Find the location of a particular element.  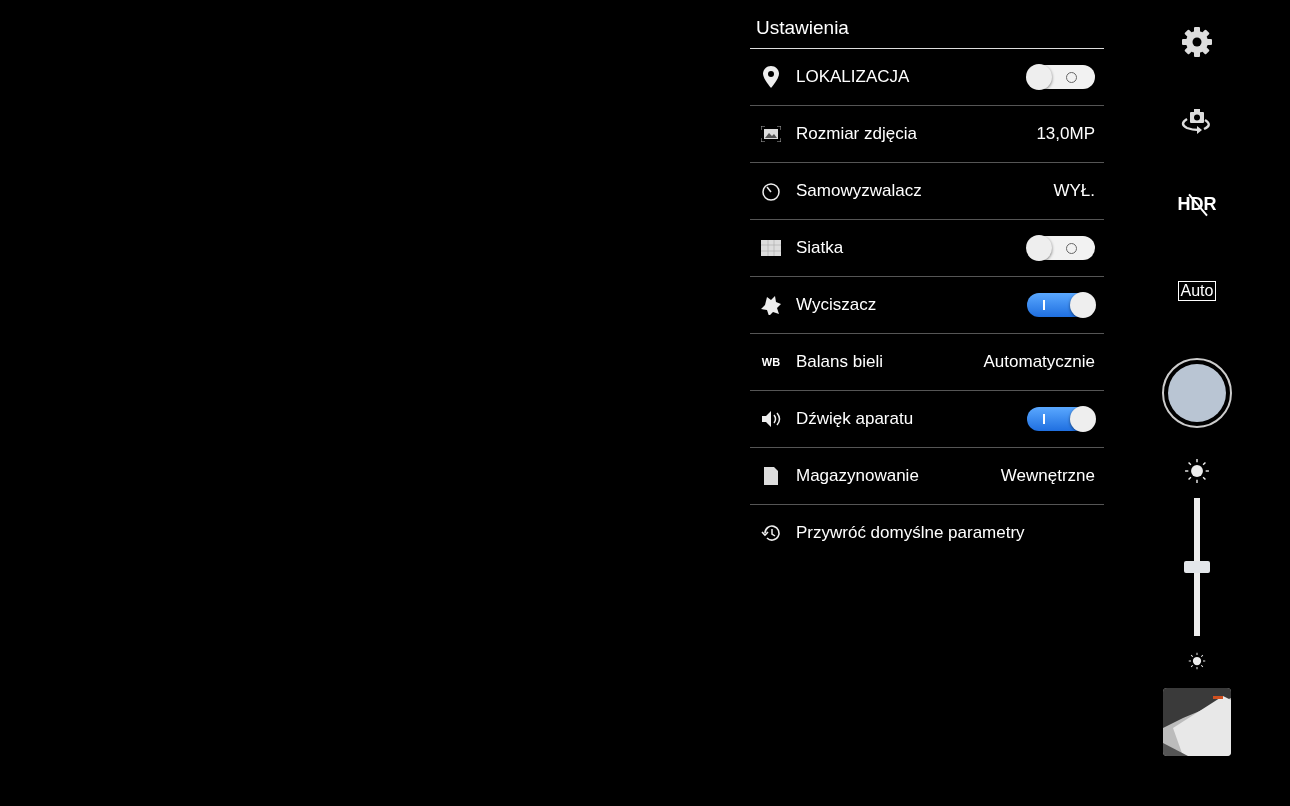

settings-row: Samowyzwalacz WYŁ. is located at coordinates (927, 191).